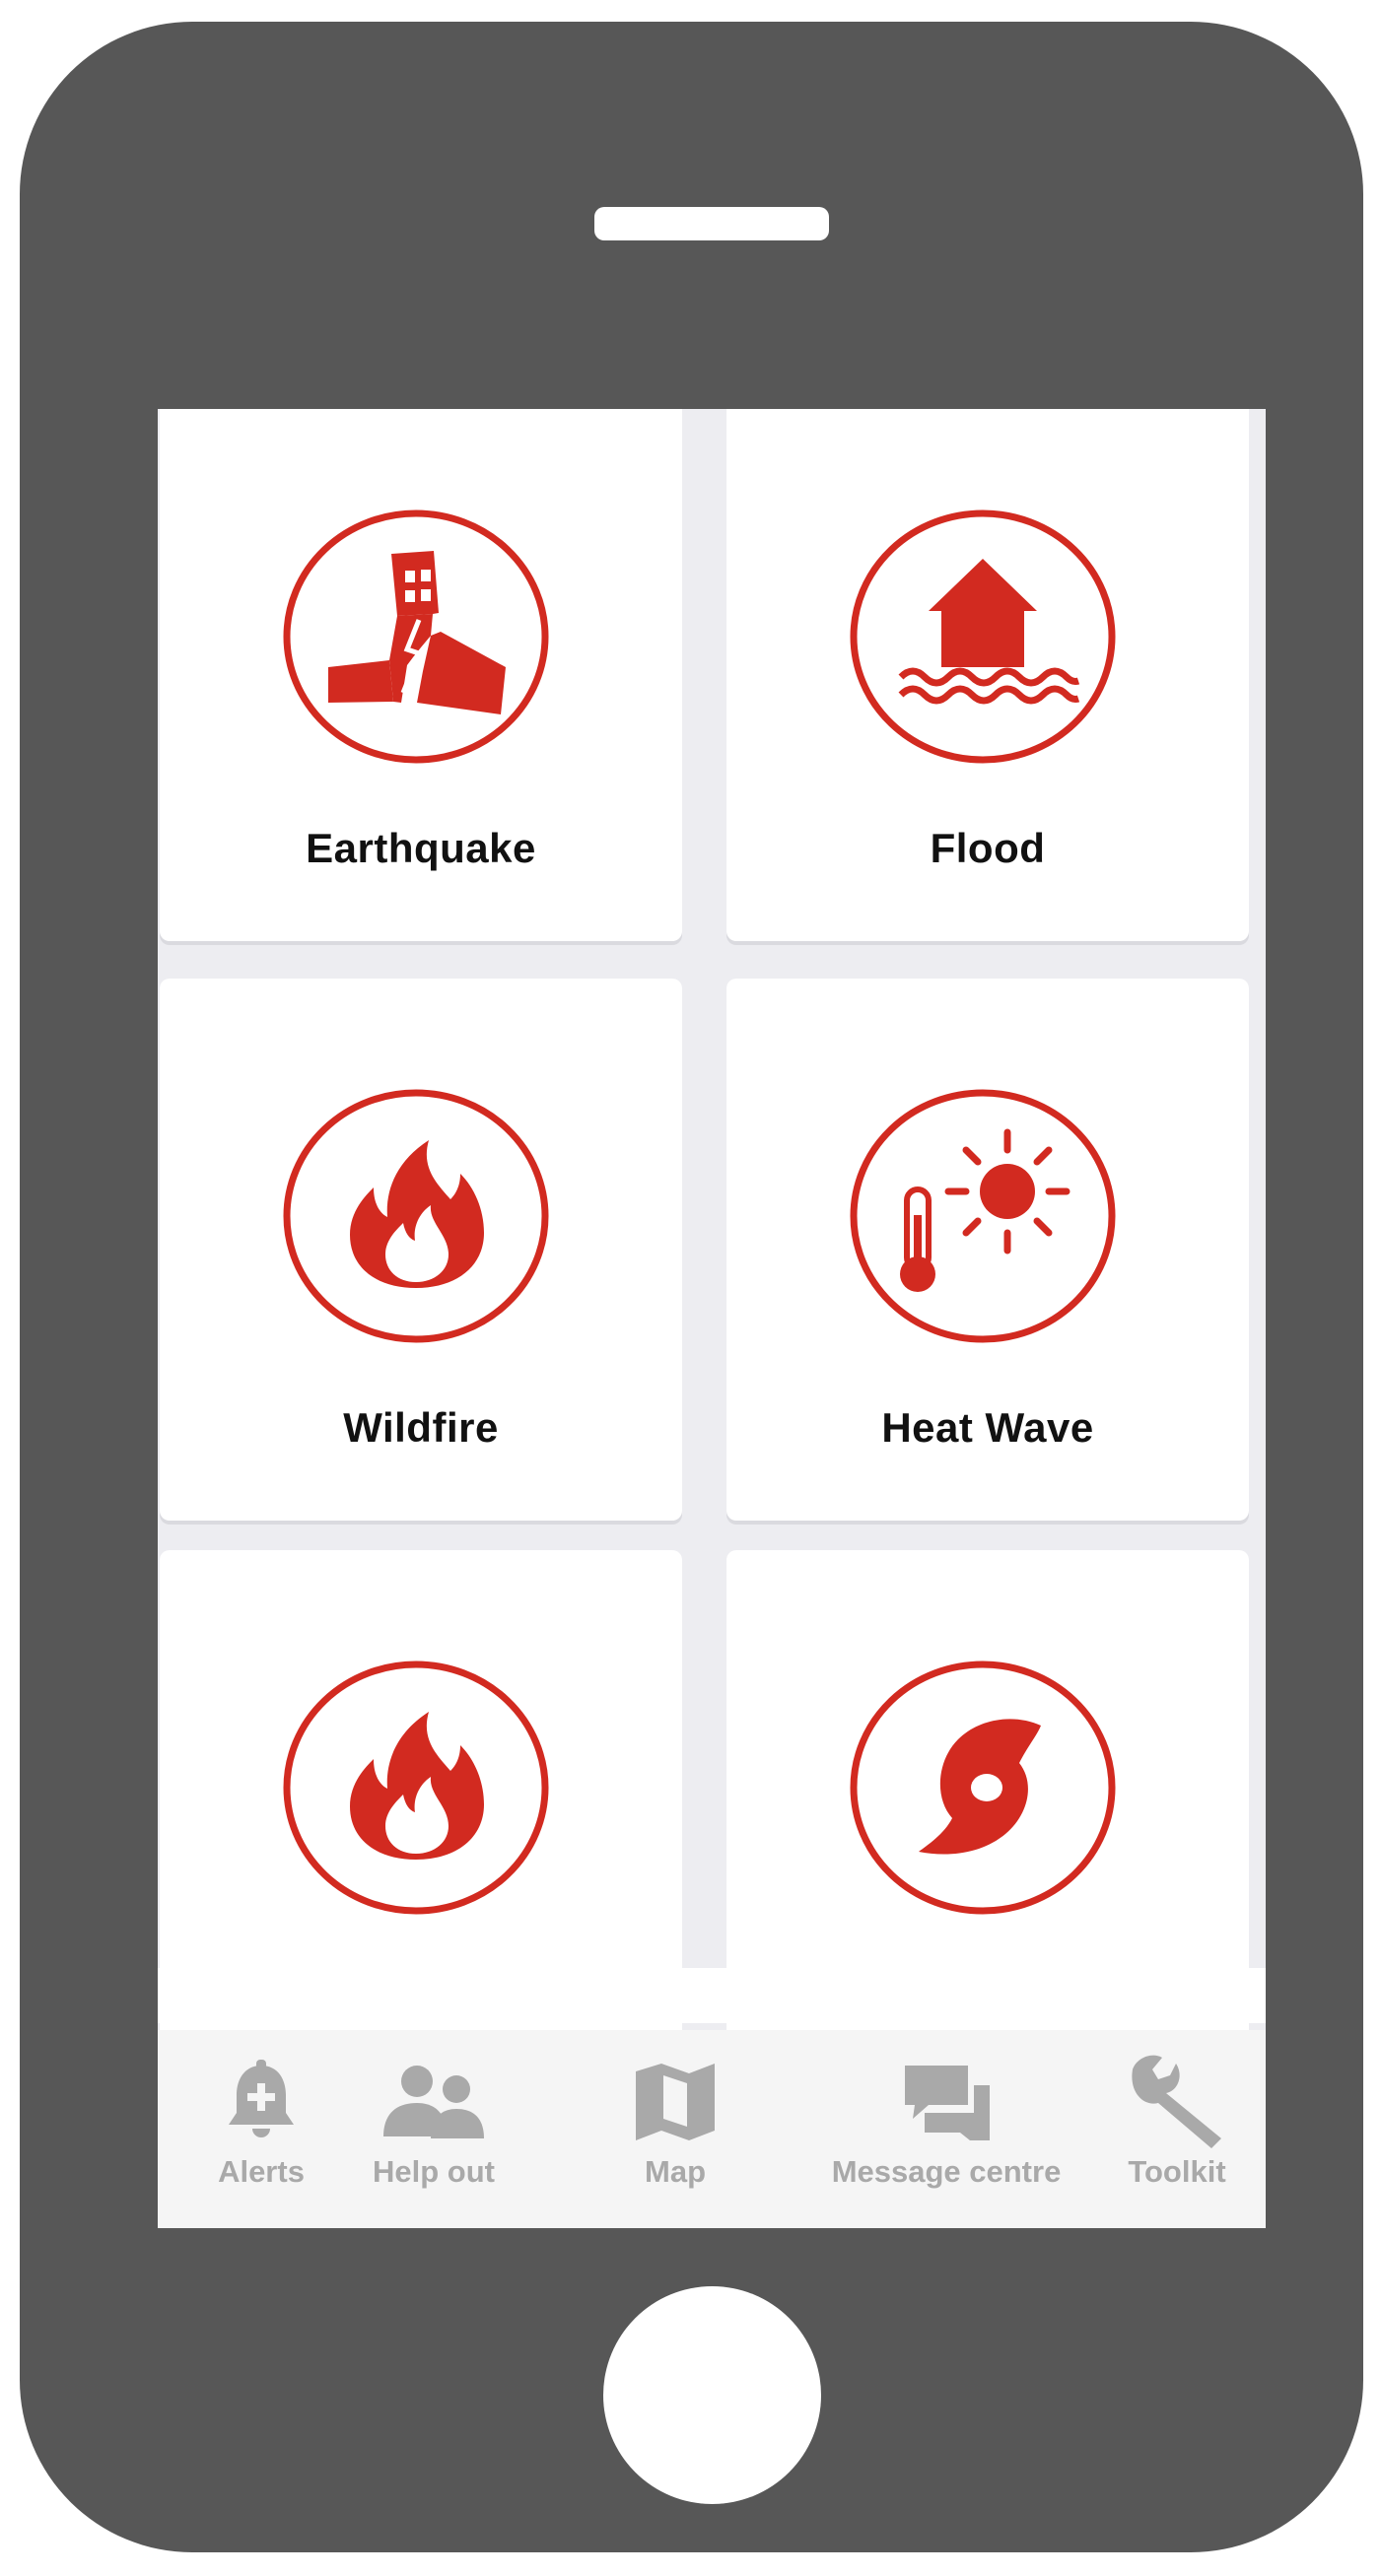  Describe the element at coordinates (983, 1788) in the screenshot. I see `hurricane-icon` at that location.